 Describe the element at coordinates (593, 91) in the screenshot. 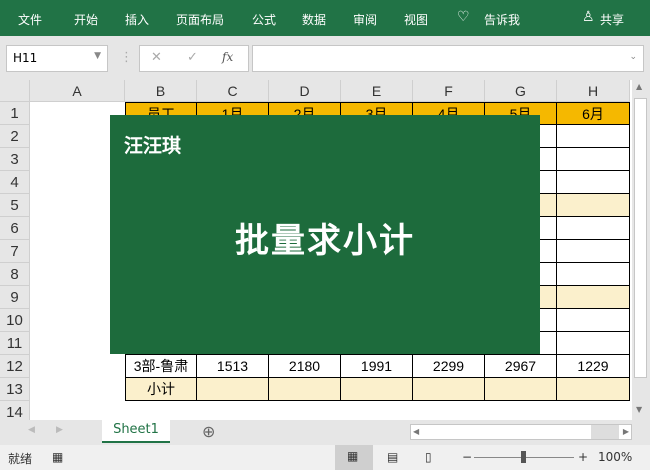

I see `column-header-H: H` at that location.